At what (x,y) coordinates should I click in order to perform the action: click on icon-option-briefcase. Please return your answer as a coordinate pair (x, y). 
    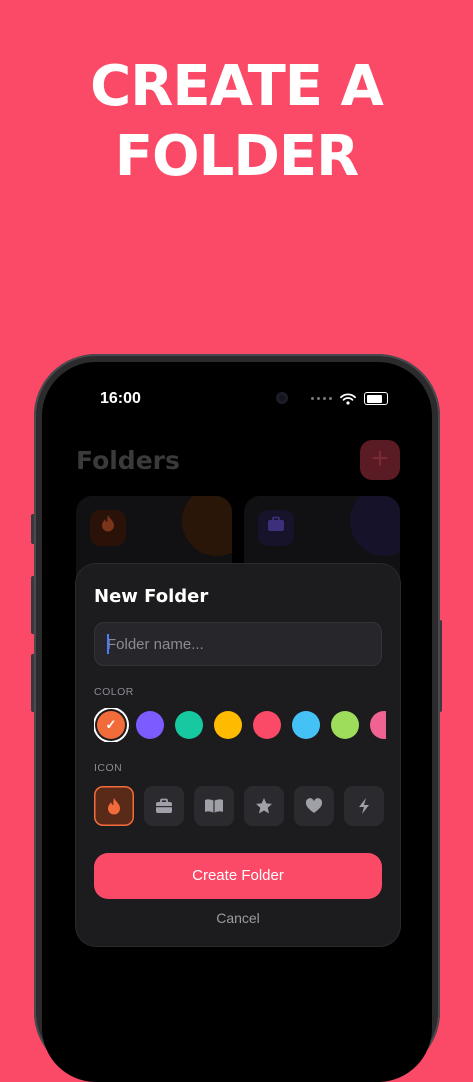
    Looking at the image, I should click on (164, 806).